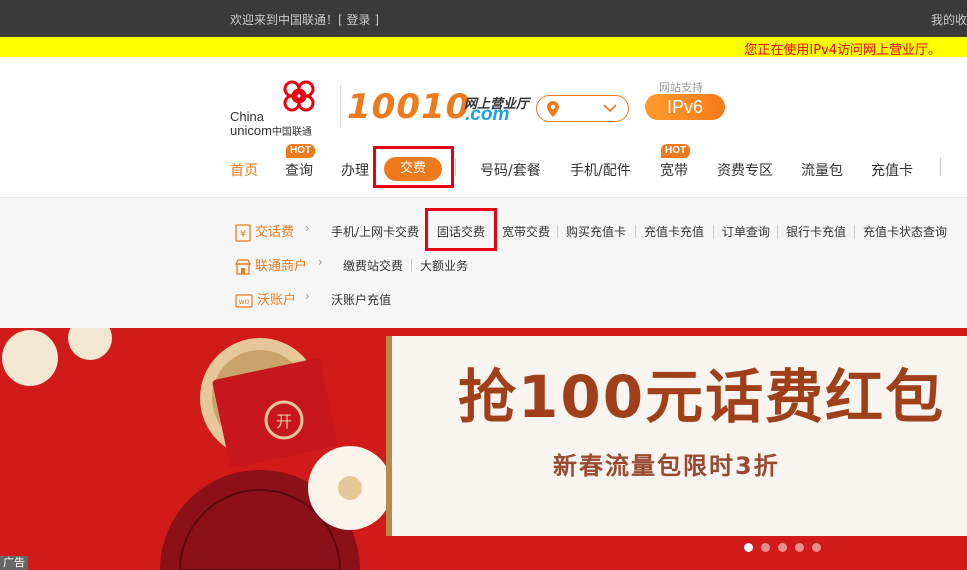 The height and width of the screenshot is (570, 967). What do you see at coordinates (461, 231) in the screenshot?
I see `link-landline-pay: 固话交费` at bounding box center [461, 231].